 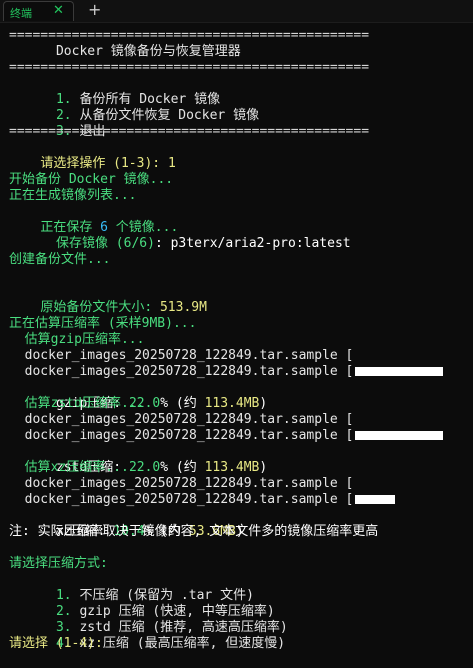 What do you see at coordinates (161, 403) in the screenshot?
I see `gzip-result: gzip压缩: 22.0% (约 113.4MB)` at bounding box center [161, 403].